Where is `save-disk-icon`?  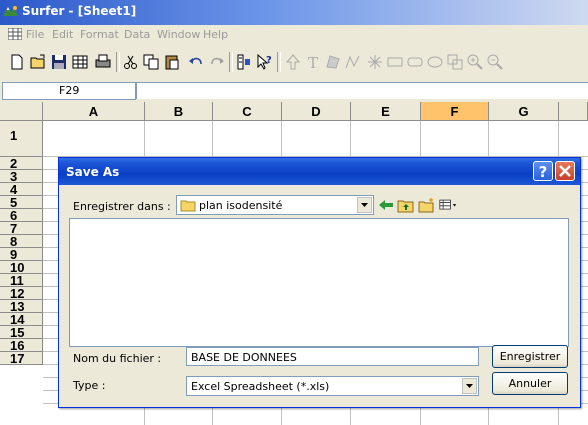 save-disk-icon is located at coordinates (59, 62).